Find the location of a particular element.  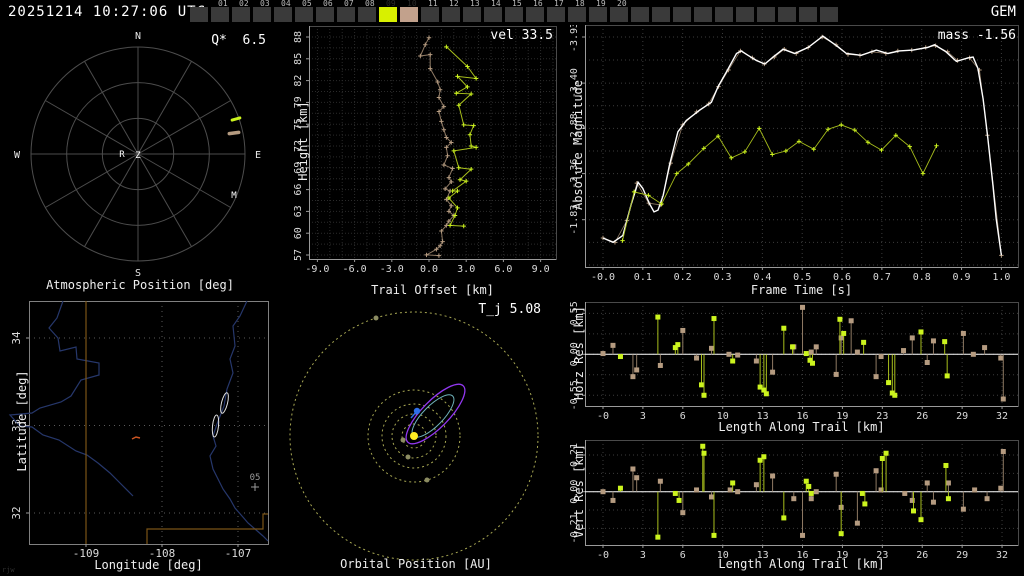

orbit-chart is located at coordinates (414, 436).